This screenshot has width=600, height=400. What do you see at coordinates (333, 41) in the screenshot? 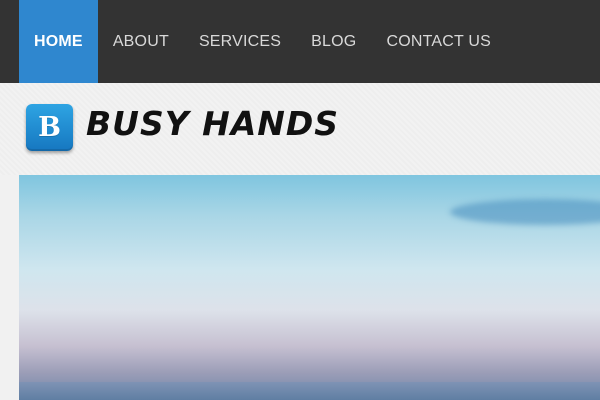
I see `nav-item-blog: BLOG` at bounding box center [333, 41].